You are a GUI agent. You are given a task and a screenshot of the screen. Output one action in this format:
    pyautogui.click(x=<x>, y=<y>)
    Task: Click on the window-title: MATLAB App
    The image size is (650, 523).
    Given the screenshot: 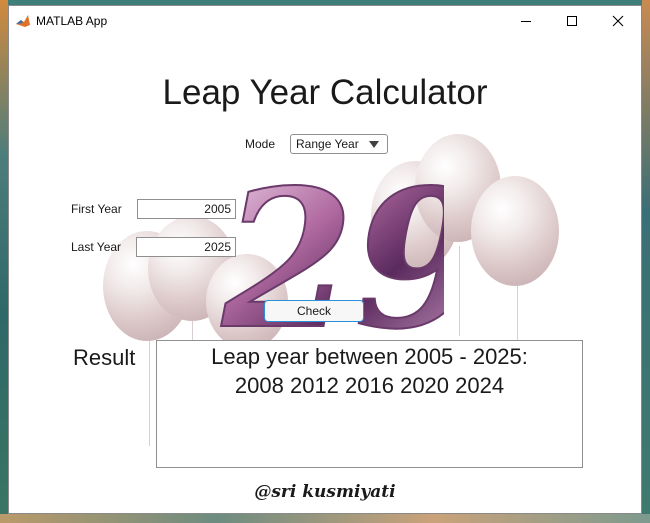 What is the action you would take?
    pyautogui.click(x=72, y=21)
    